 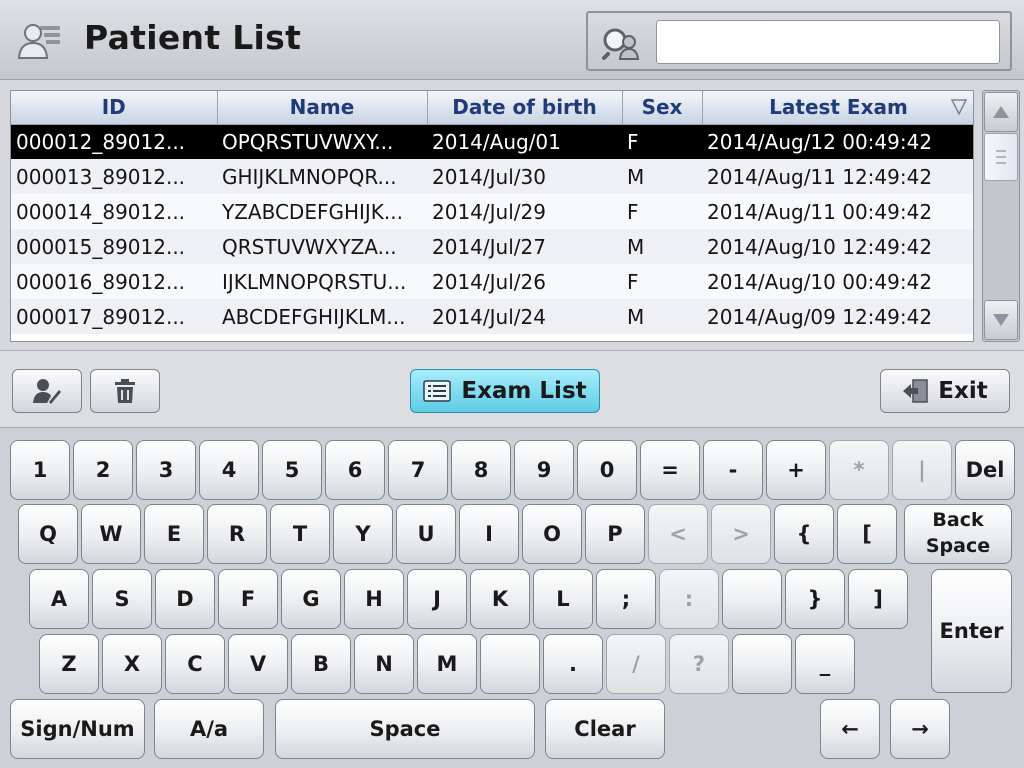 I want to click on search-input, so click(x=828, y=42).